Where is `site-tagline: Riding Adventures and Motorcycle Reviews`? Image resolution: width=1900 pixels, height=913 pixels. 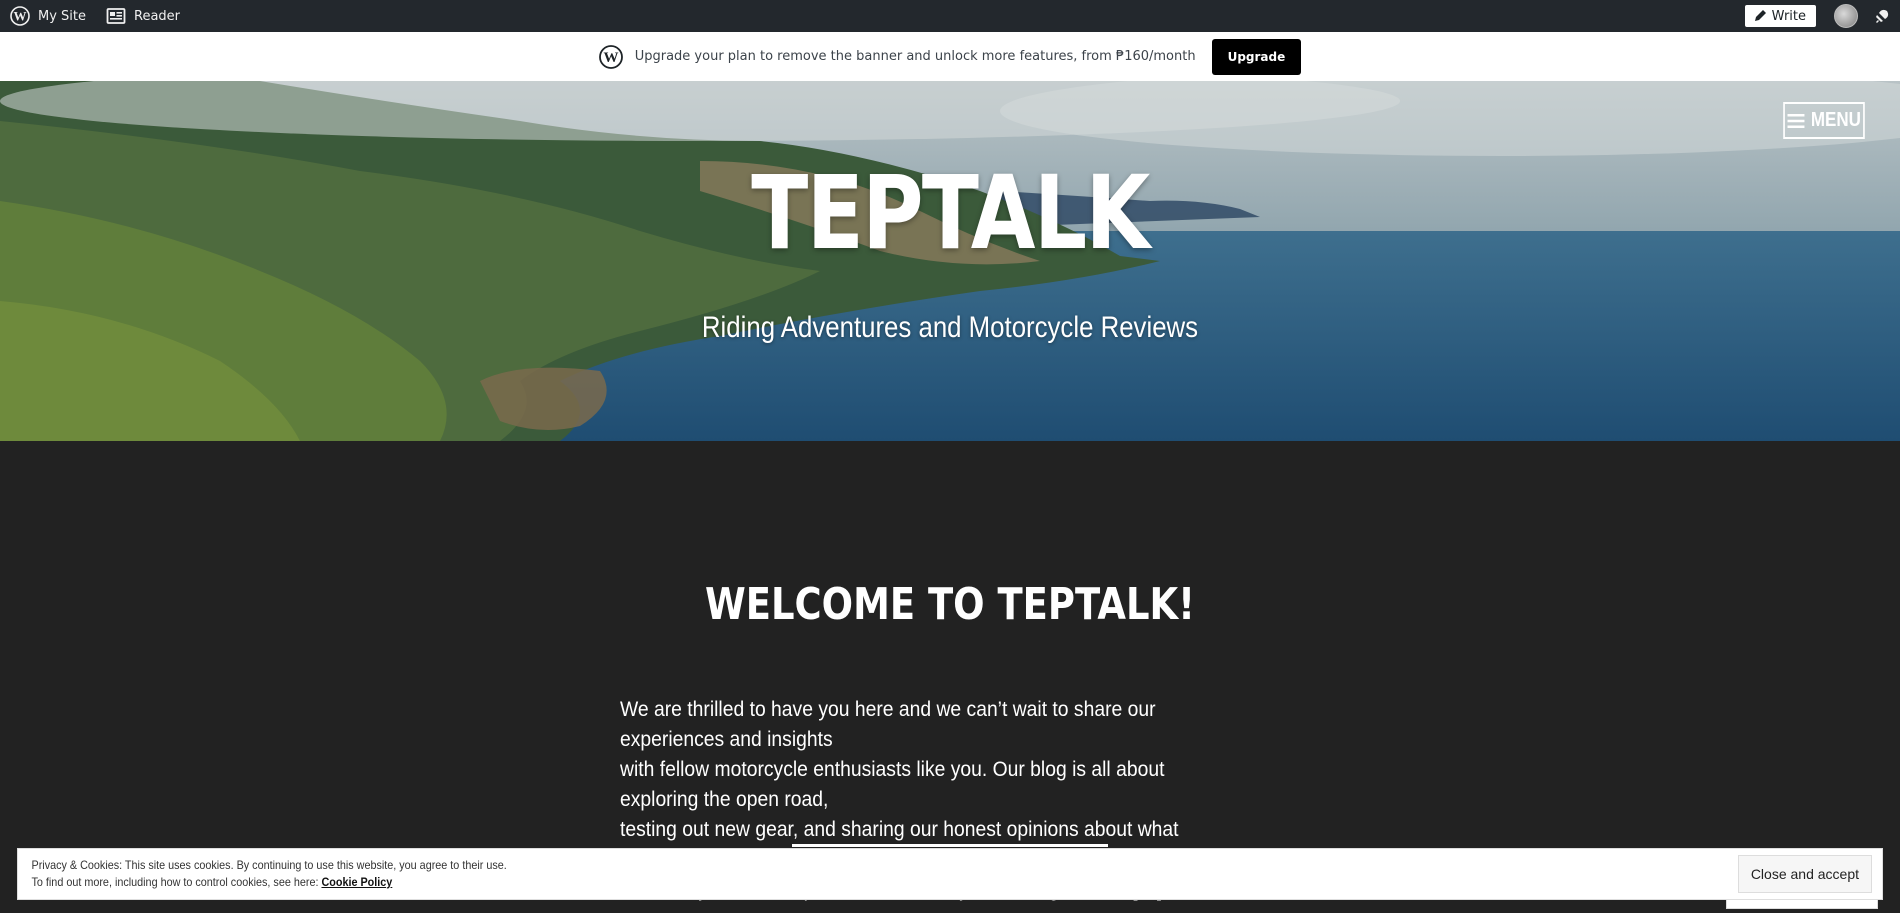 site-tagline: Riding Adventures and Motorcycle Reviews is located at coordinates (950, 327).